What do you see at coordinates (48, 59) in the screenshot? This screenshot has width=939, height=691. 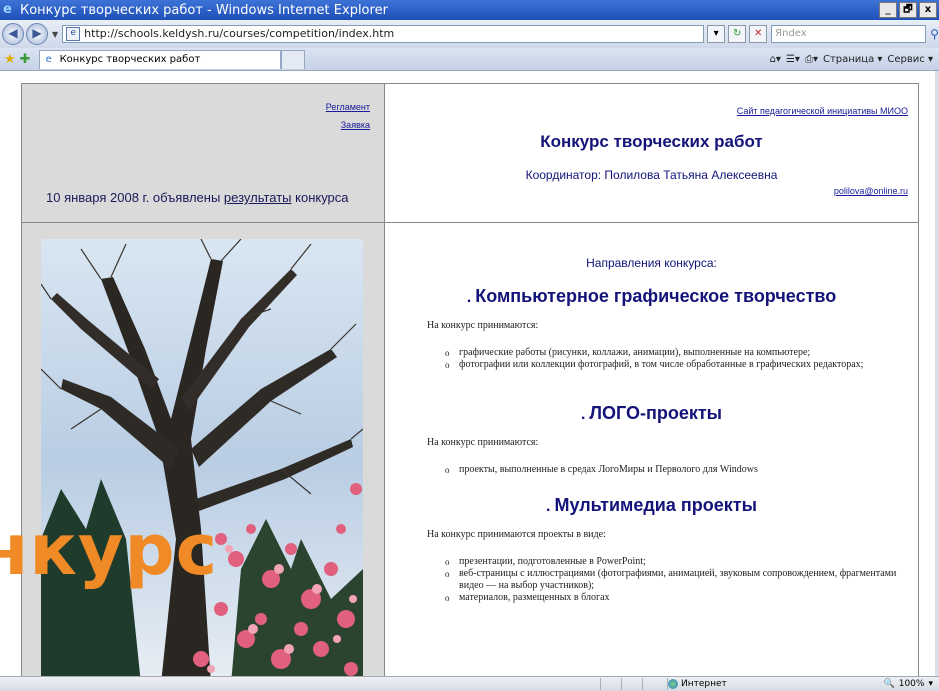 I see `tab-page-icon: e` at bounding box center [48, 59].